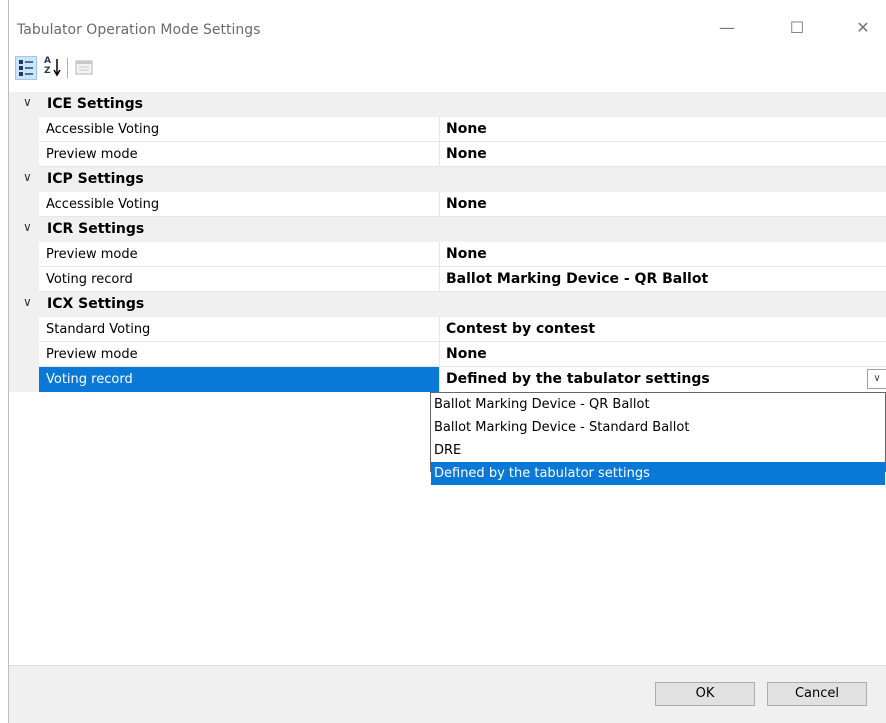 This screenshot has height=723, width=886. I want to click on toolbar-separator, so click(67, 68).